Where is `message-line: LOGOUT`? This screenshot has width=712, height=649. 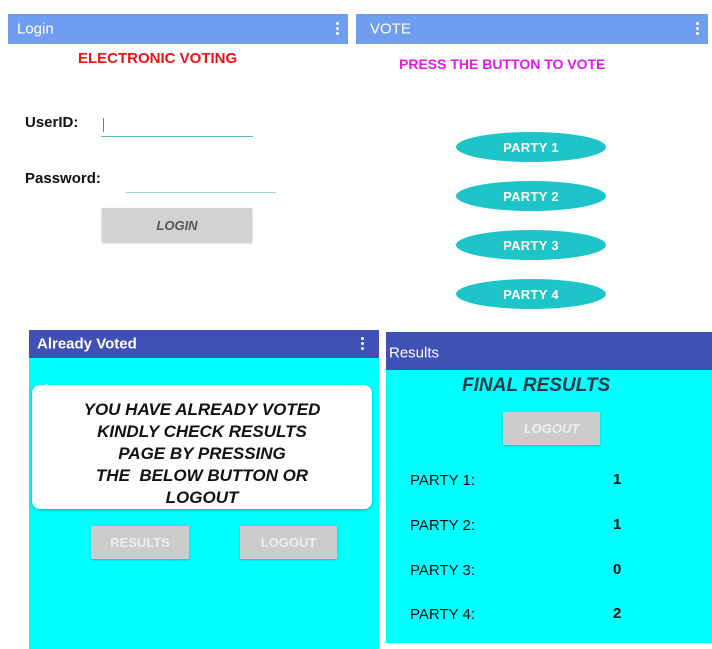 message-line: LOGOUT is located at coordinates (202, 497).